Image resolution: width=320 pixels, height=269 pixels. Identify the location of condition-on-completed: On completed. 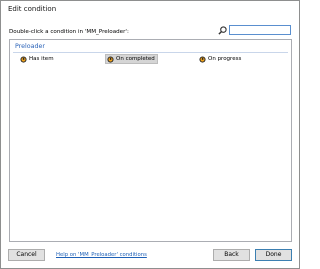
(131, 59).